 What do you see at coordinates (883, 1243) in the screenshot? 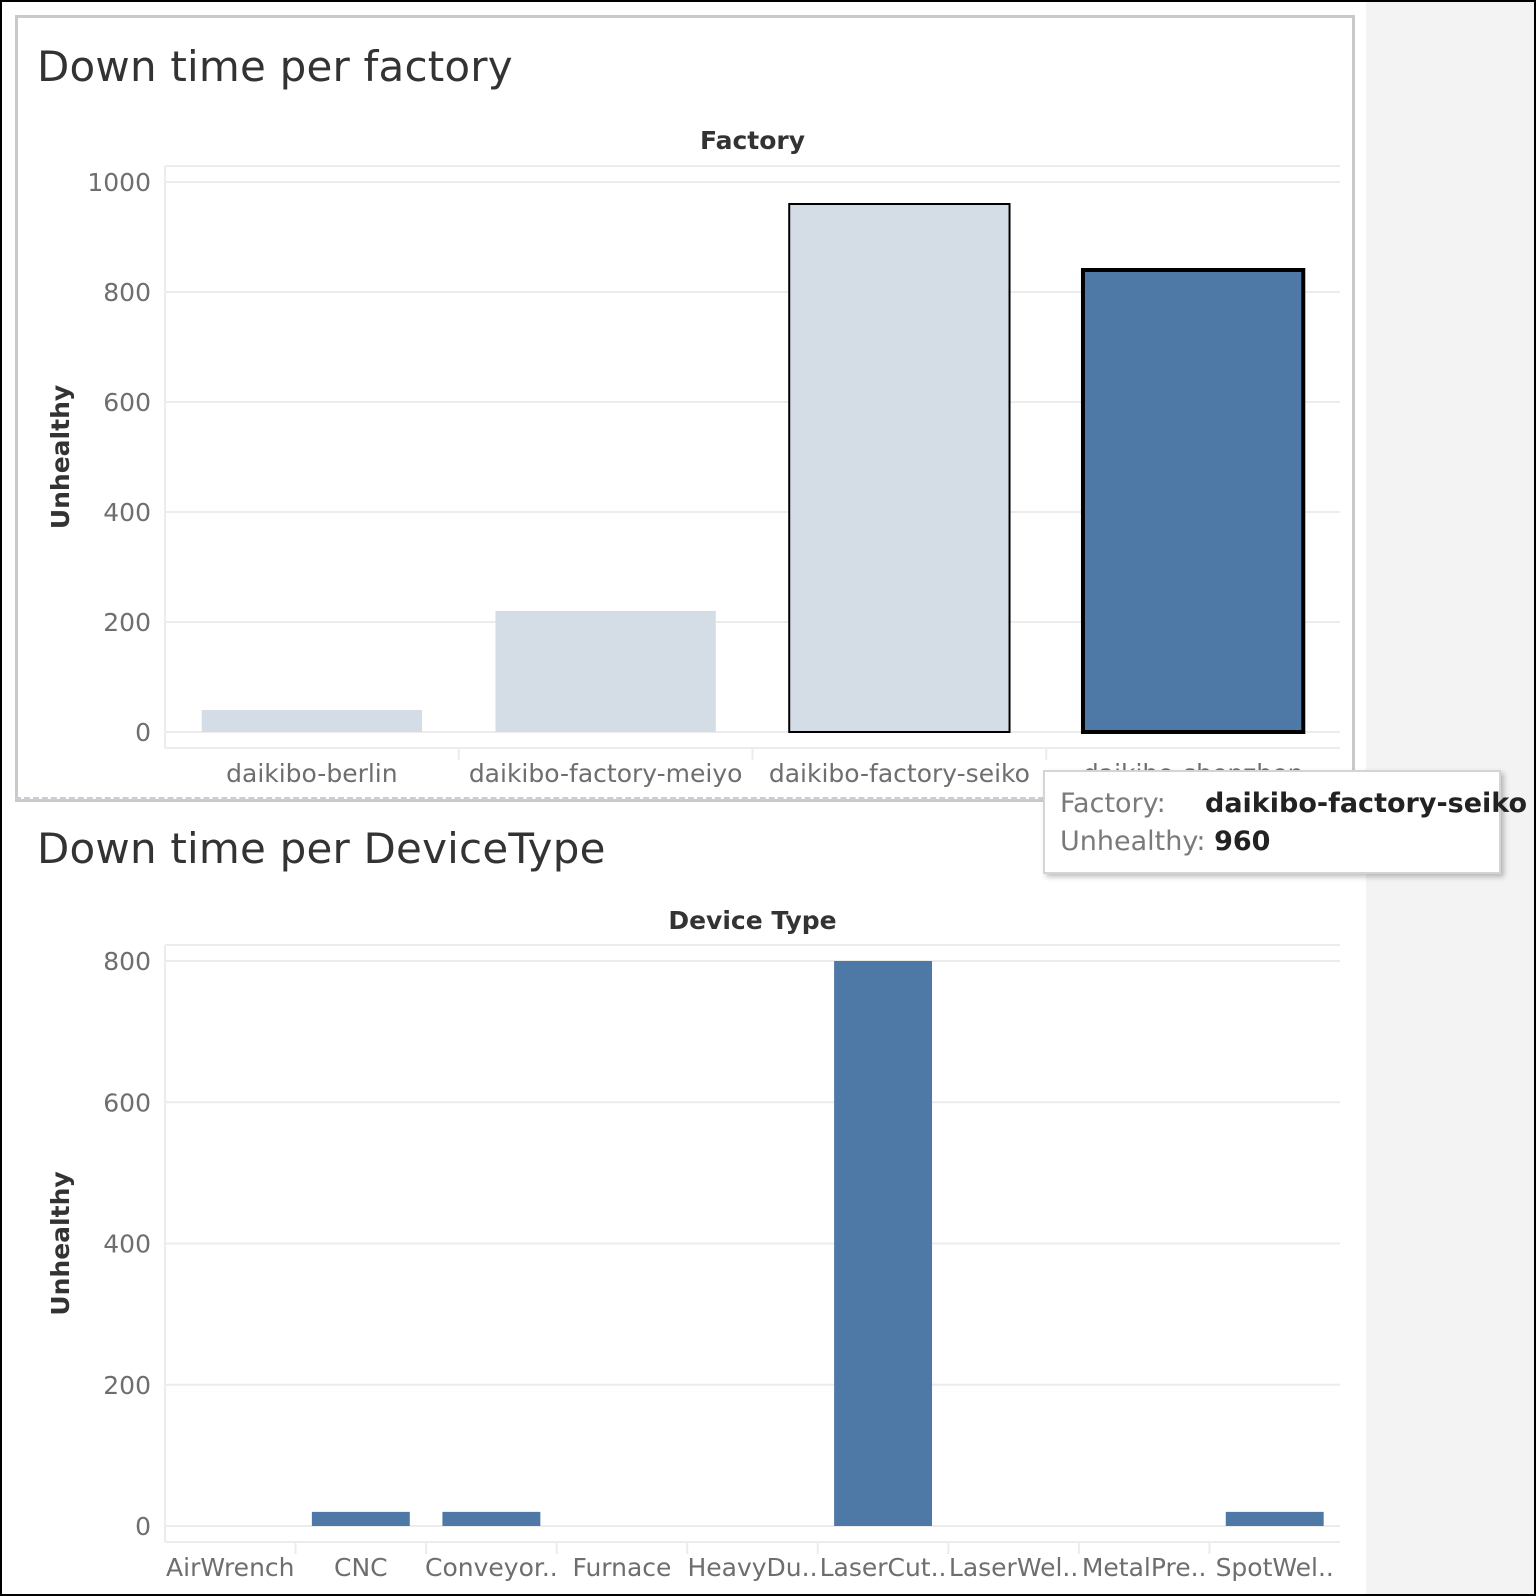
I see `bar-lasercut` at bounding box center [883, 1243].